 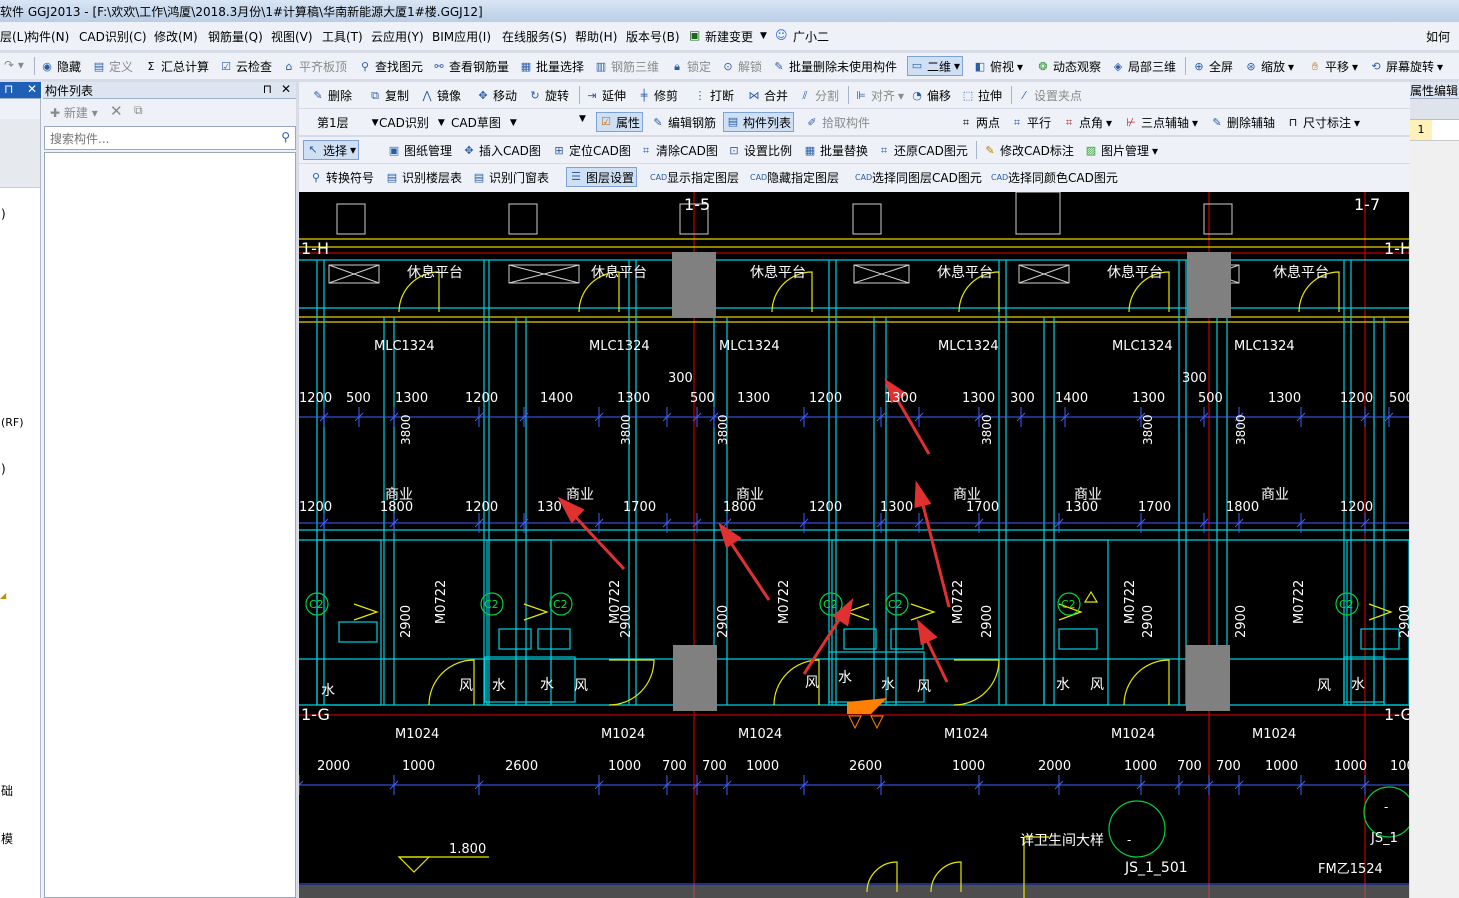 What do you see at coordinates (741, 66) in the screenshot?
I see `unlock-button: ⊙ 解锁` at bounding box center [741, 66].